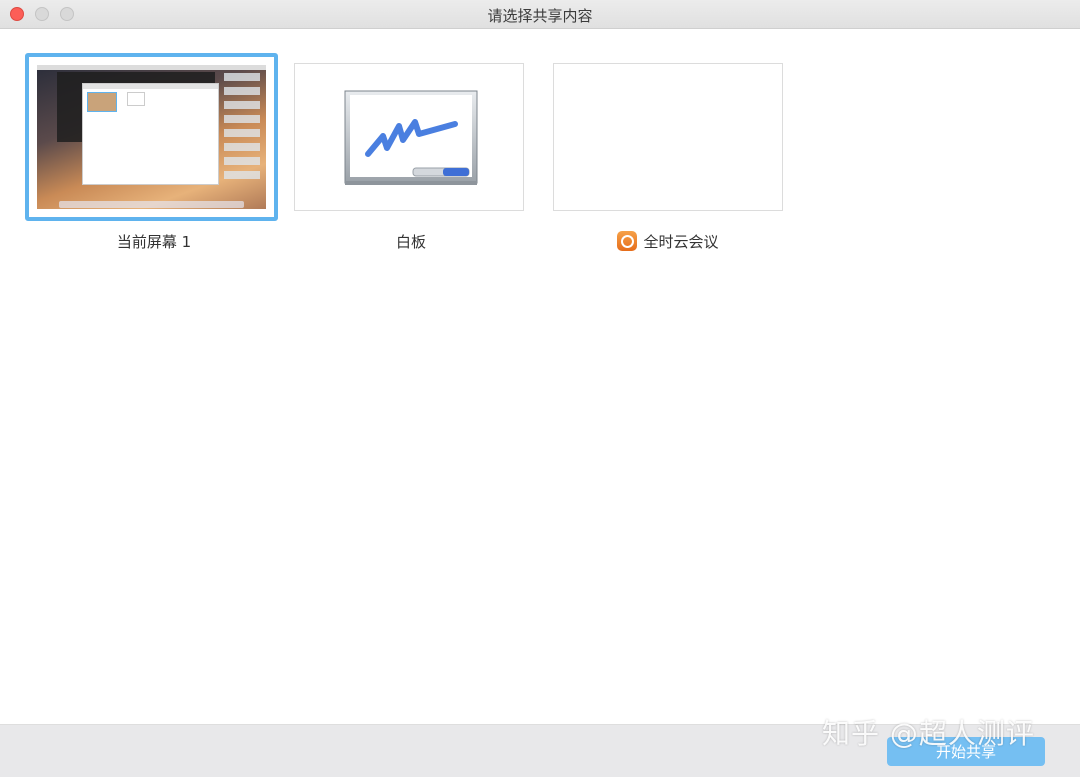  I want to click on title-bar: 请选择共享内容, so click(540, 14).